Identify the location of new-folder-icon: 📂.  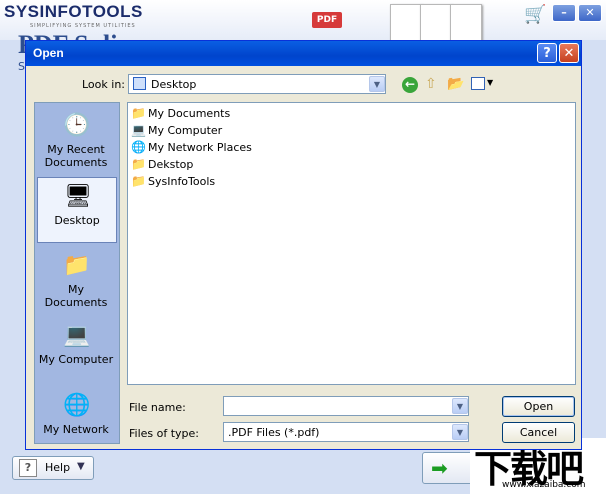
(455, 84).